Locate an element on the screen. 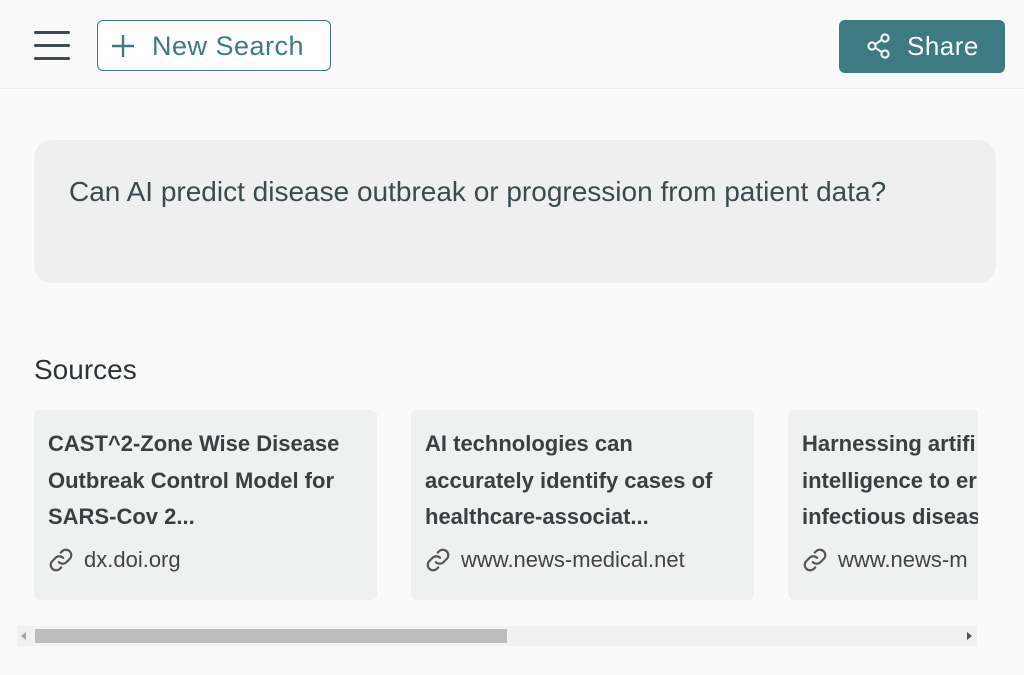  hamburger-menu-icon is located at coordinates (52, 45).